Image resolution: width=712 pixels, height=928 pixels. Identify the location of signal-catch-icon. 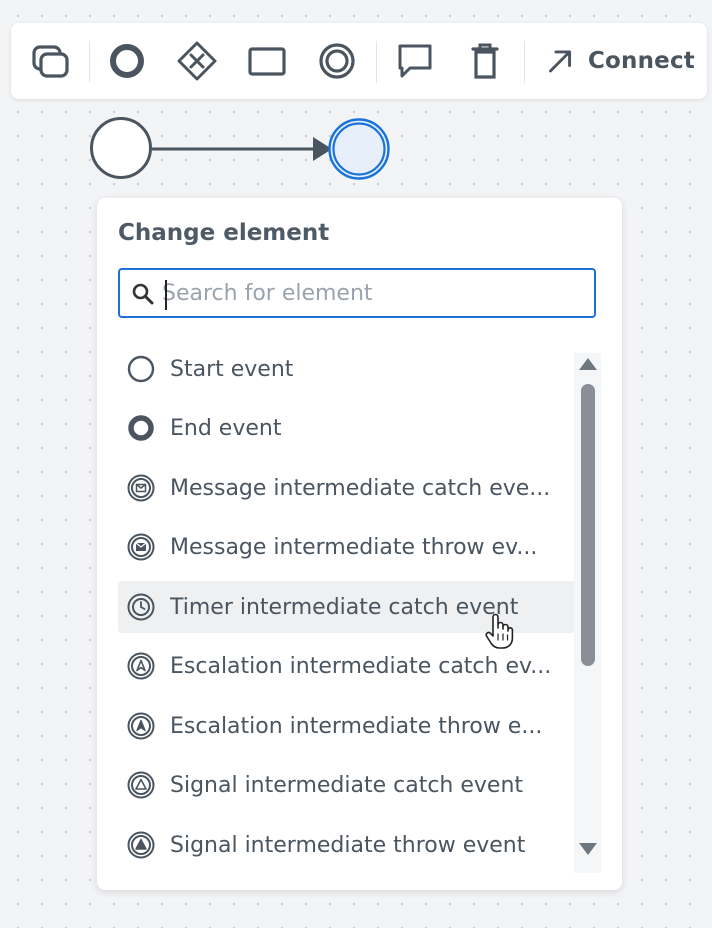
(141, 785).